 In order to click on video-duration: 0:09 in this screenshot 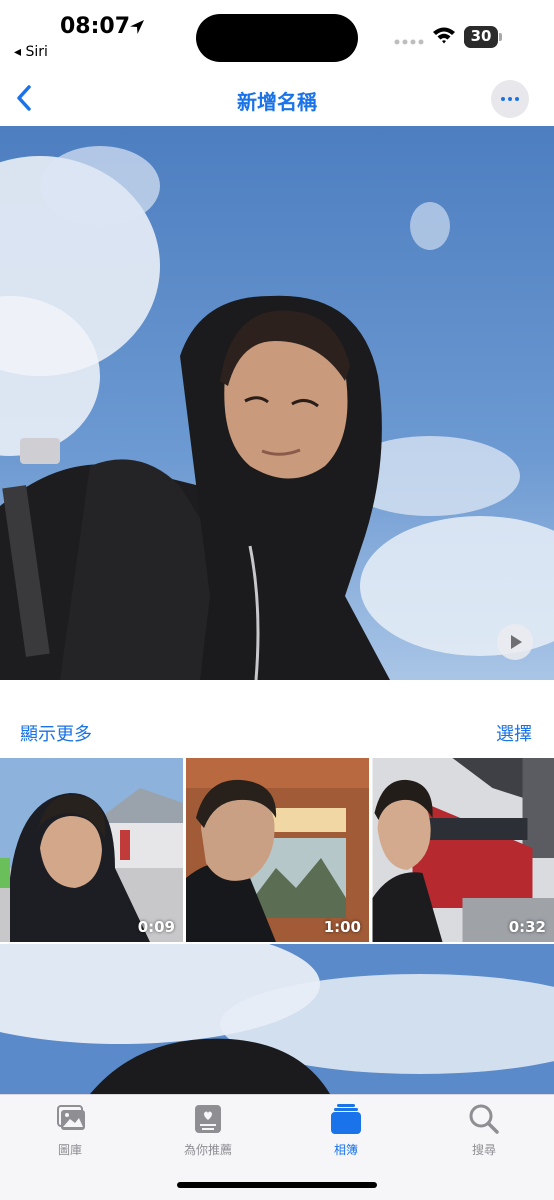, I will do `click(156, 927)`.